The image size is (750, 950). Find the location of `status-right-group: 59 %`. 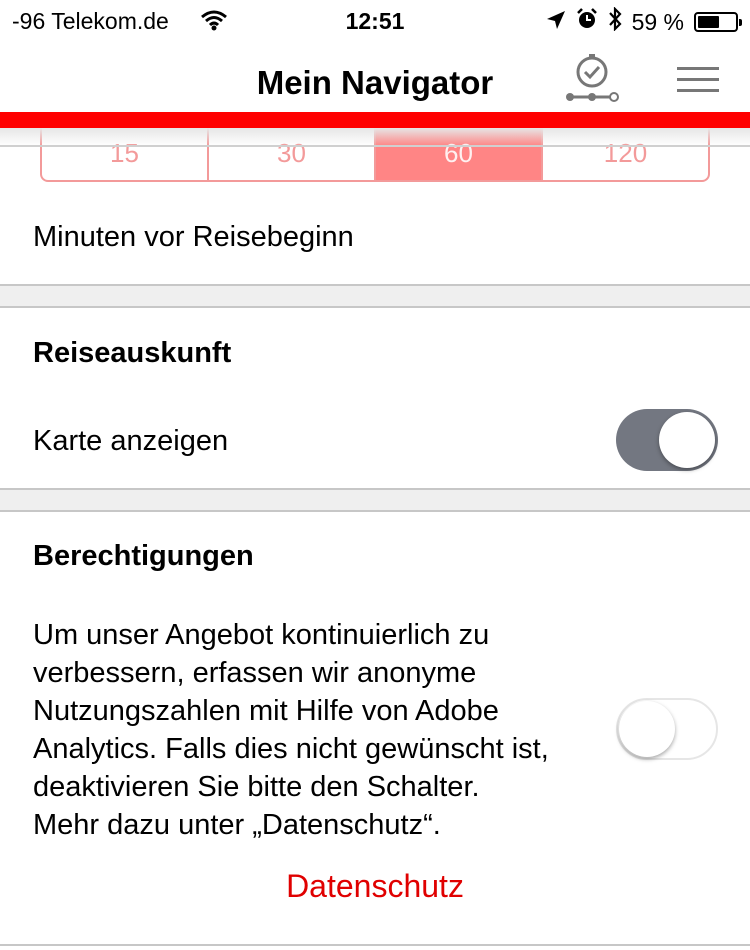

status-right-group: 59 % is located at coordinates (644, 21).